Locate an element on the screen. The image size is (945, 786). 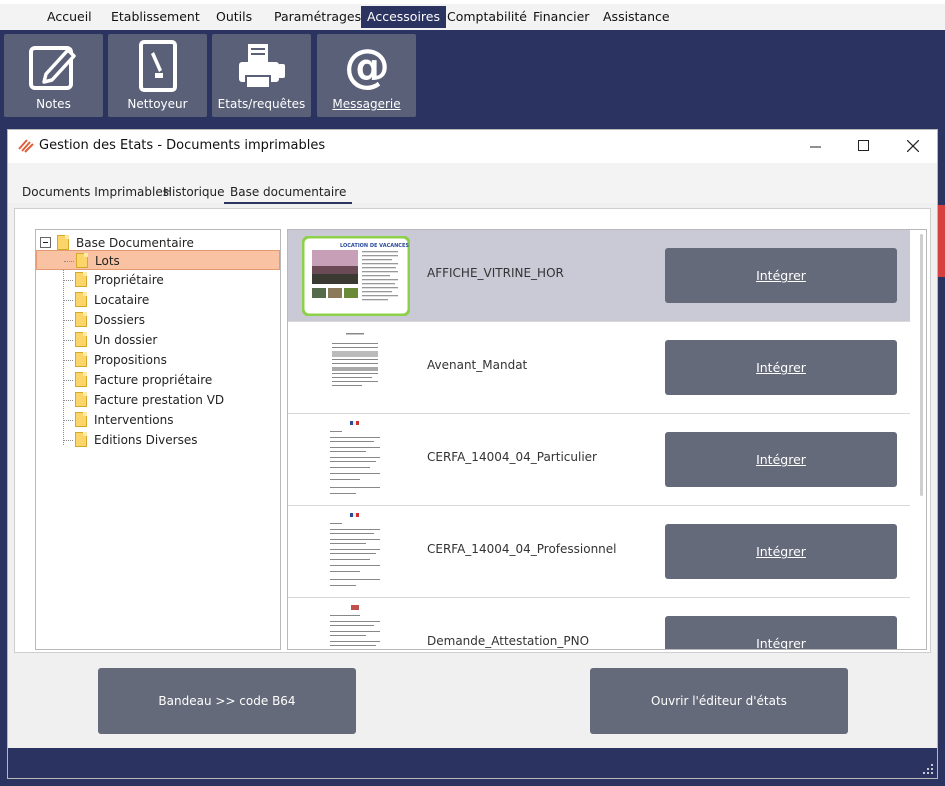
document-list-scrollbar is located at coordinates (921, 439).